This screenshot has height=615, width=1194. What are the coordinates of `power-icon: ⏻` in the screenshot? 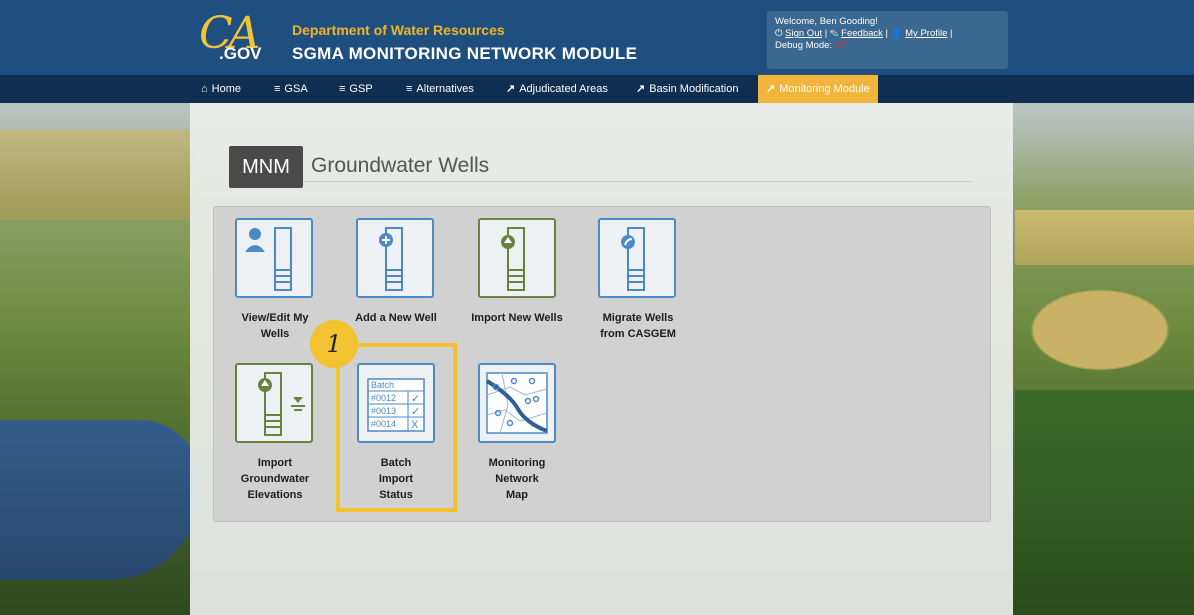 It's located at (779, 33).